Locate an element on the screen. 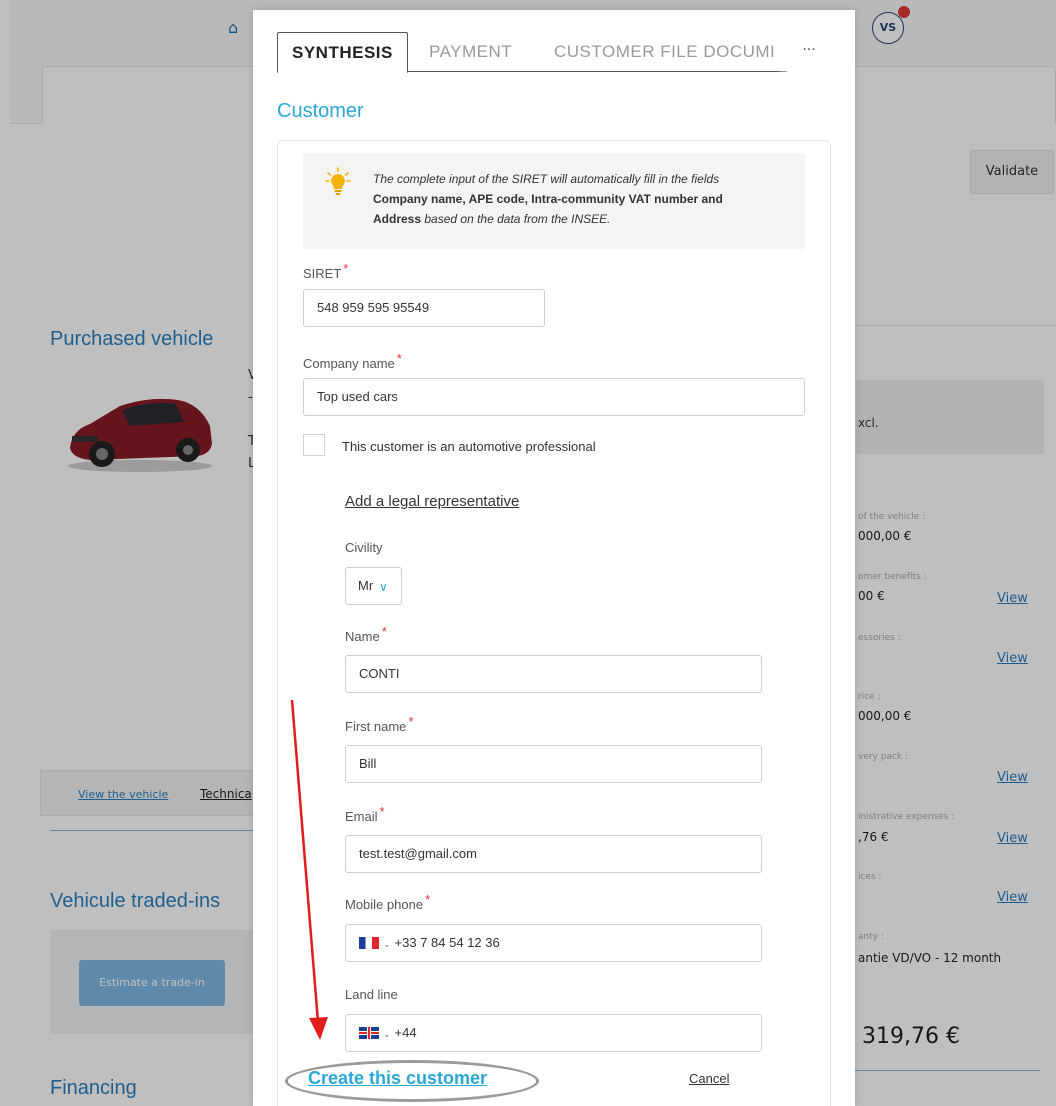 The image size is (1056, 1106). siret-label: SIRET * is located at coordinates (326, 271).